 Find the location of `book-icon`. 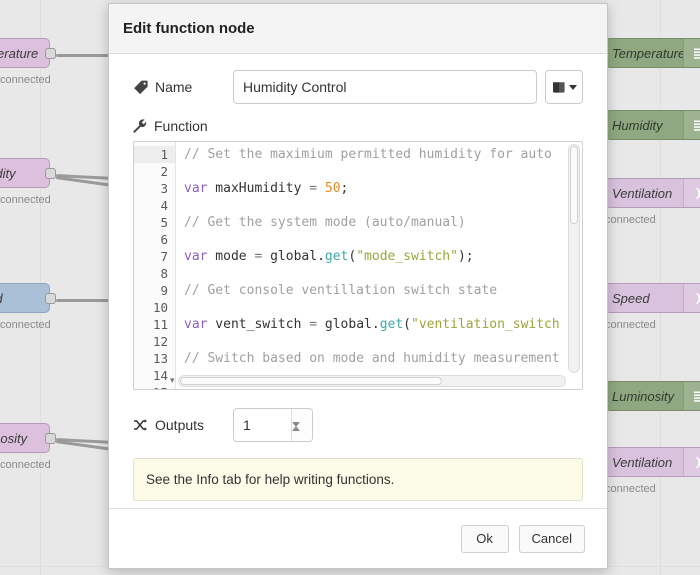

book-icon is located at coordinates (559, 87).